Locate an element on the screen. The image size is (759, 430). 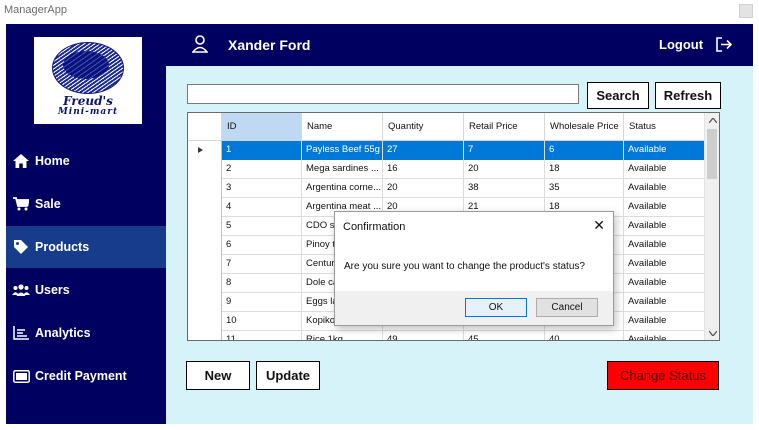
scroll-down-icon is located at coordinates (712, 333).